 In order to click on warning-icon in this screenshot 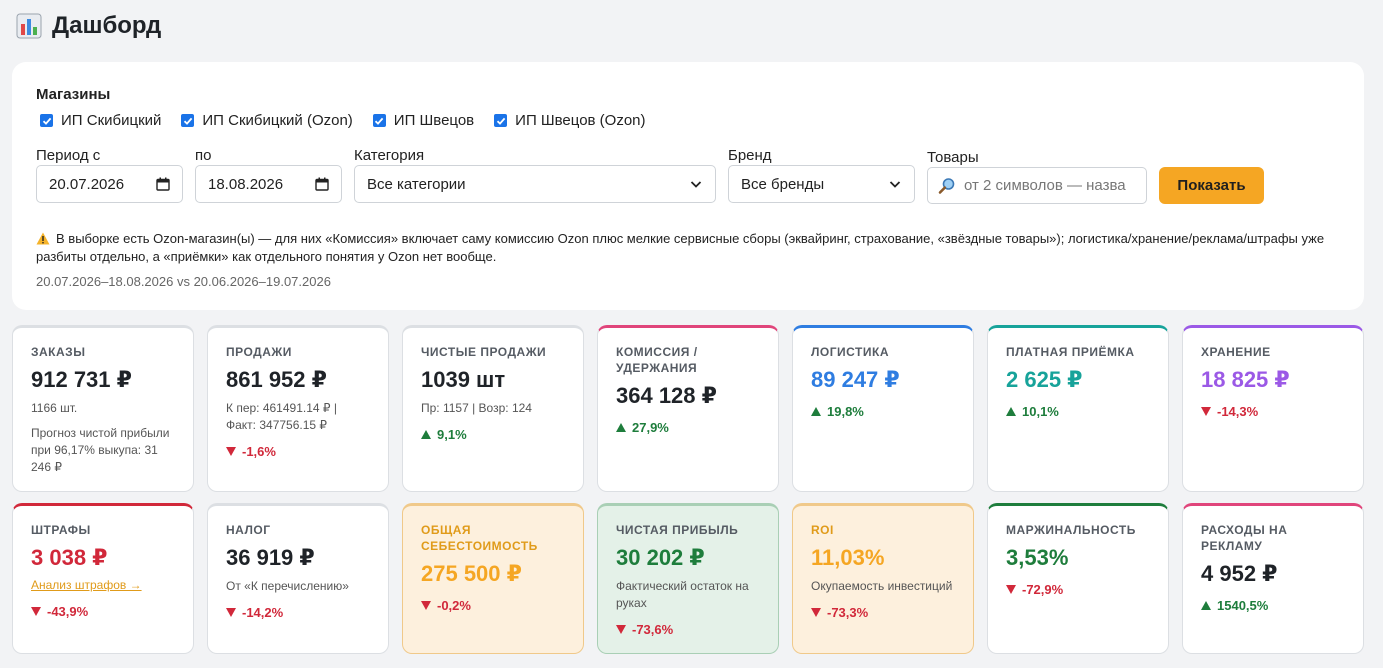, I will do `click(43, 238)`.